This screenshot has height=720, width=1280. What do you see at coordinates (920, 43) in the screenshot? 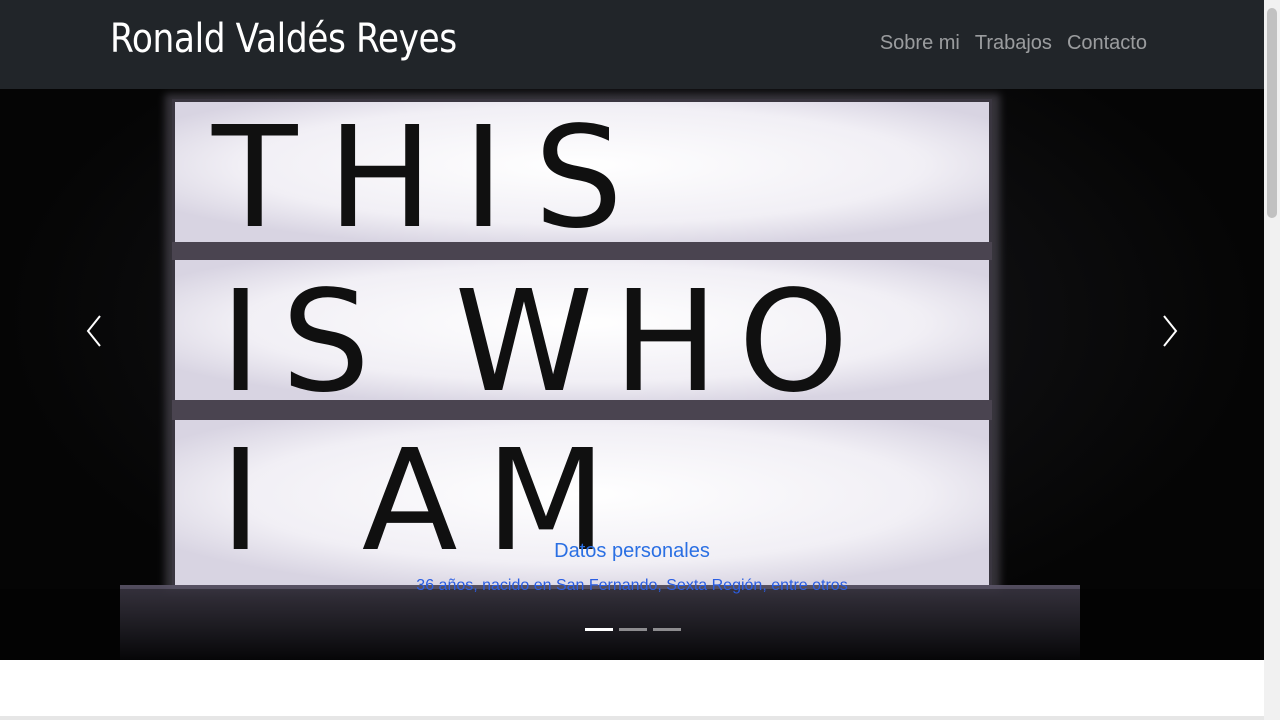
I see `nav-link-sobre-mi: Sobre mi` at bounding box center [920, 43].